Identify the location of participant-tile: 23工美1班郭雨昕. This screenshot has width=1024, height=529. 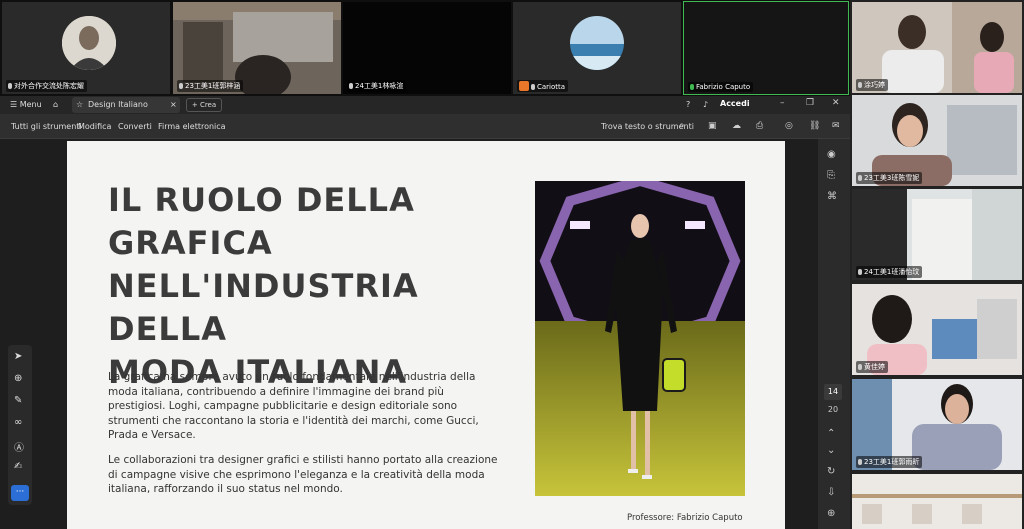
(937, 424).